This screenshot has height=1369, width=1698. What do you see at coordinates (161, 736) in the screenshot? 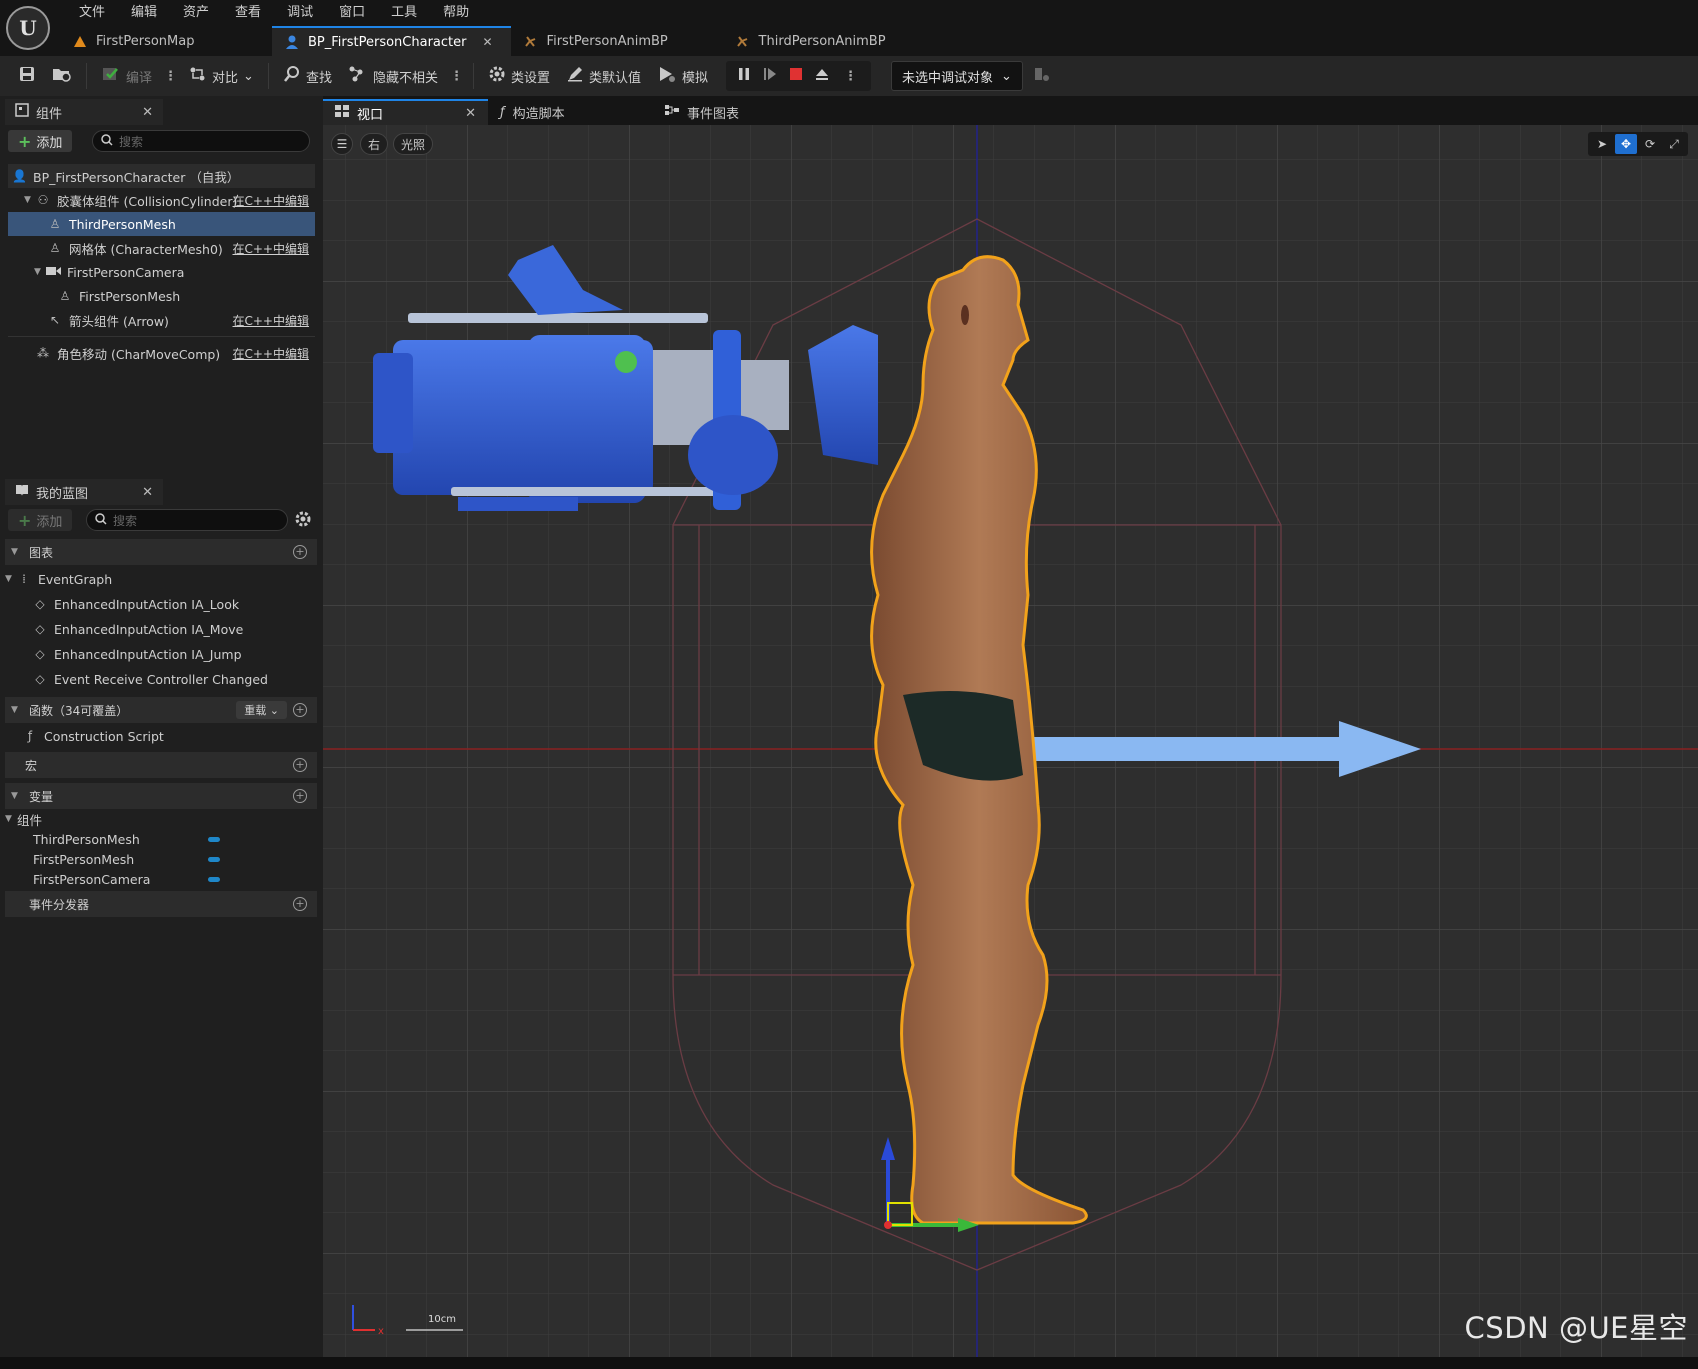
I see `construction-script-item: ƒ Construction Script` at bounding box center [161, 736].